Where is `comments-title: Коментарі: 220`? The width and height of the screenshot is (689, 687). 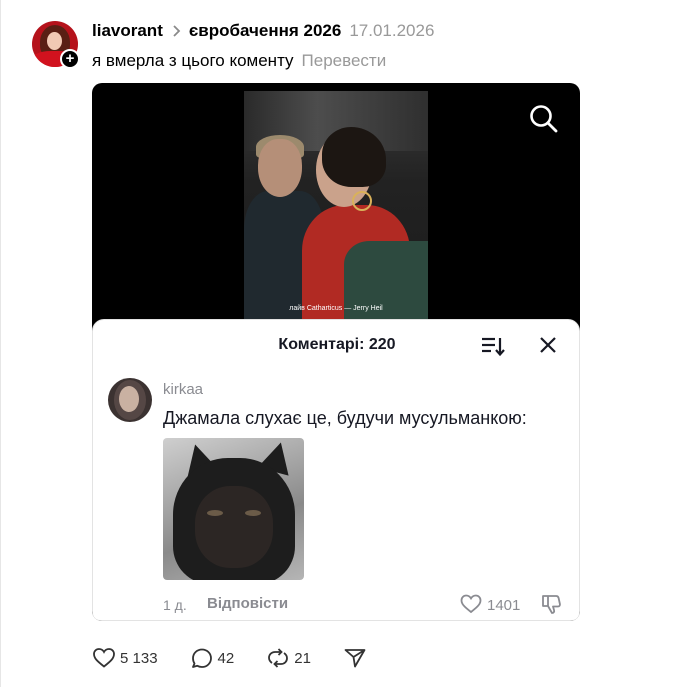
comments-title: Коментарі: 220 is located at coordinates (337, 344).